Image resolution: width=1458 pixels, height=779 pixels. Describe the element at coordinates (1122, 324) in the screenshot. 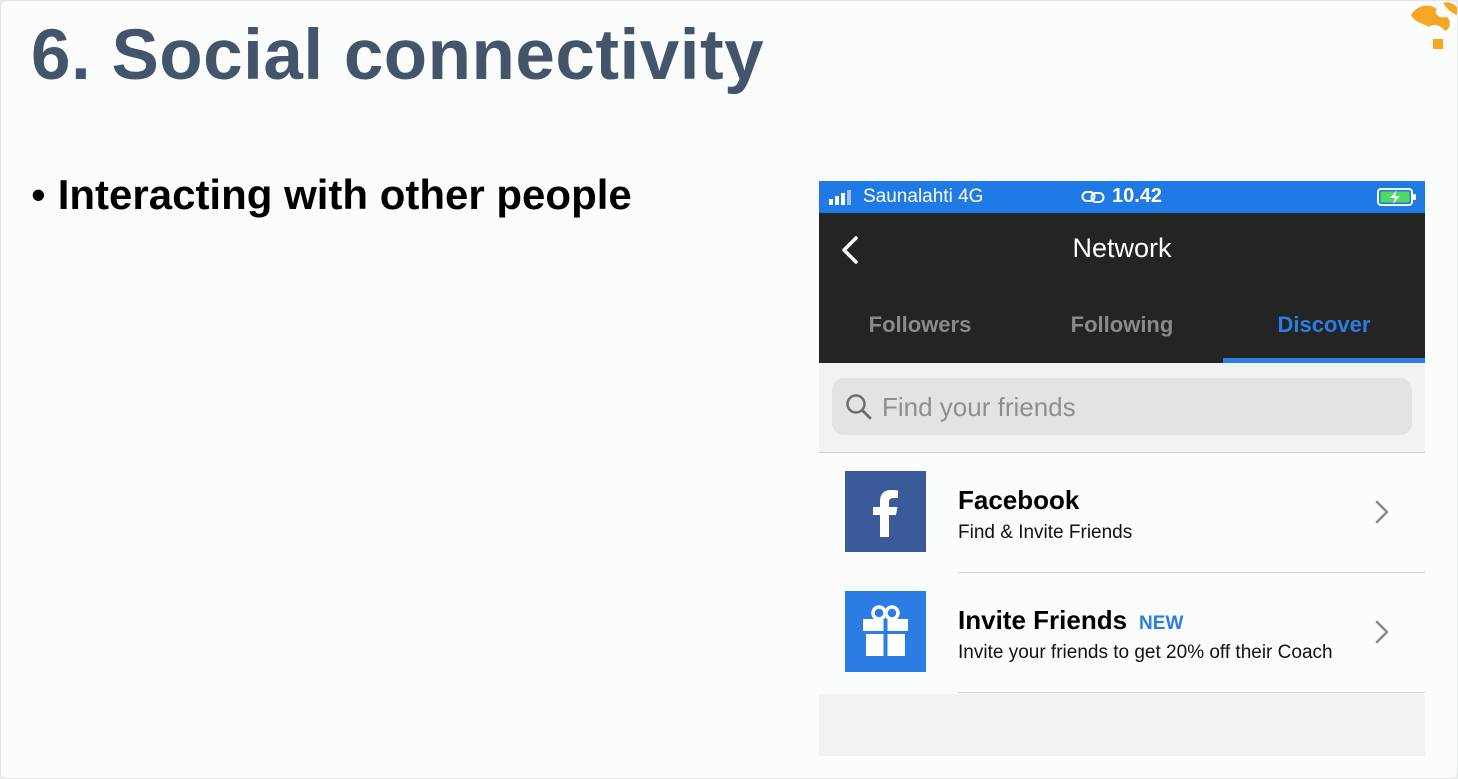

I see `tab-label: Following` at that location.